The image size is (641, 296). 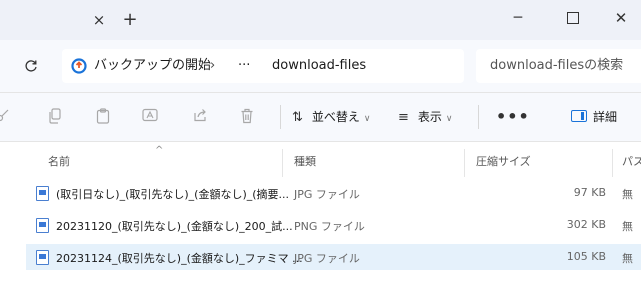 I want to click on rename-icon, so click(x=150, y=117).